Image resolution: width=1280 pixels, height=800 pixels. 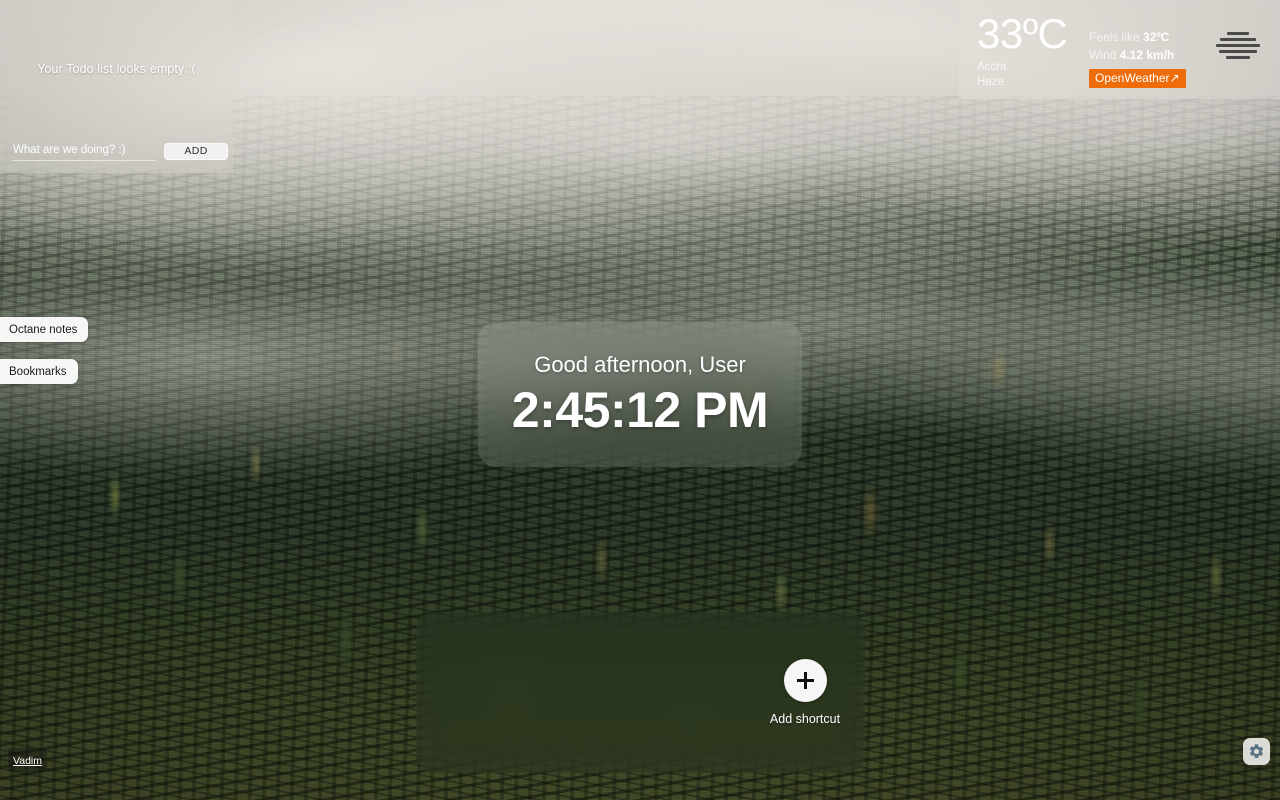 I want to click on settings-button, so click(x=1256, y=751).